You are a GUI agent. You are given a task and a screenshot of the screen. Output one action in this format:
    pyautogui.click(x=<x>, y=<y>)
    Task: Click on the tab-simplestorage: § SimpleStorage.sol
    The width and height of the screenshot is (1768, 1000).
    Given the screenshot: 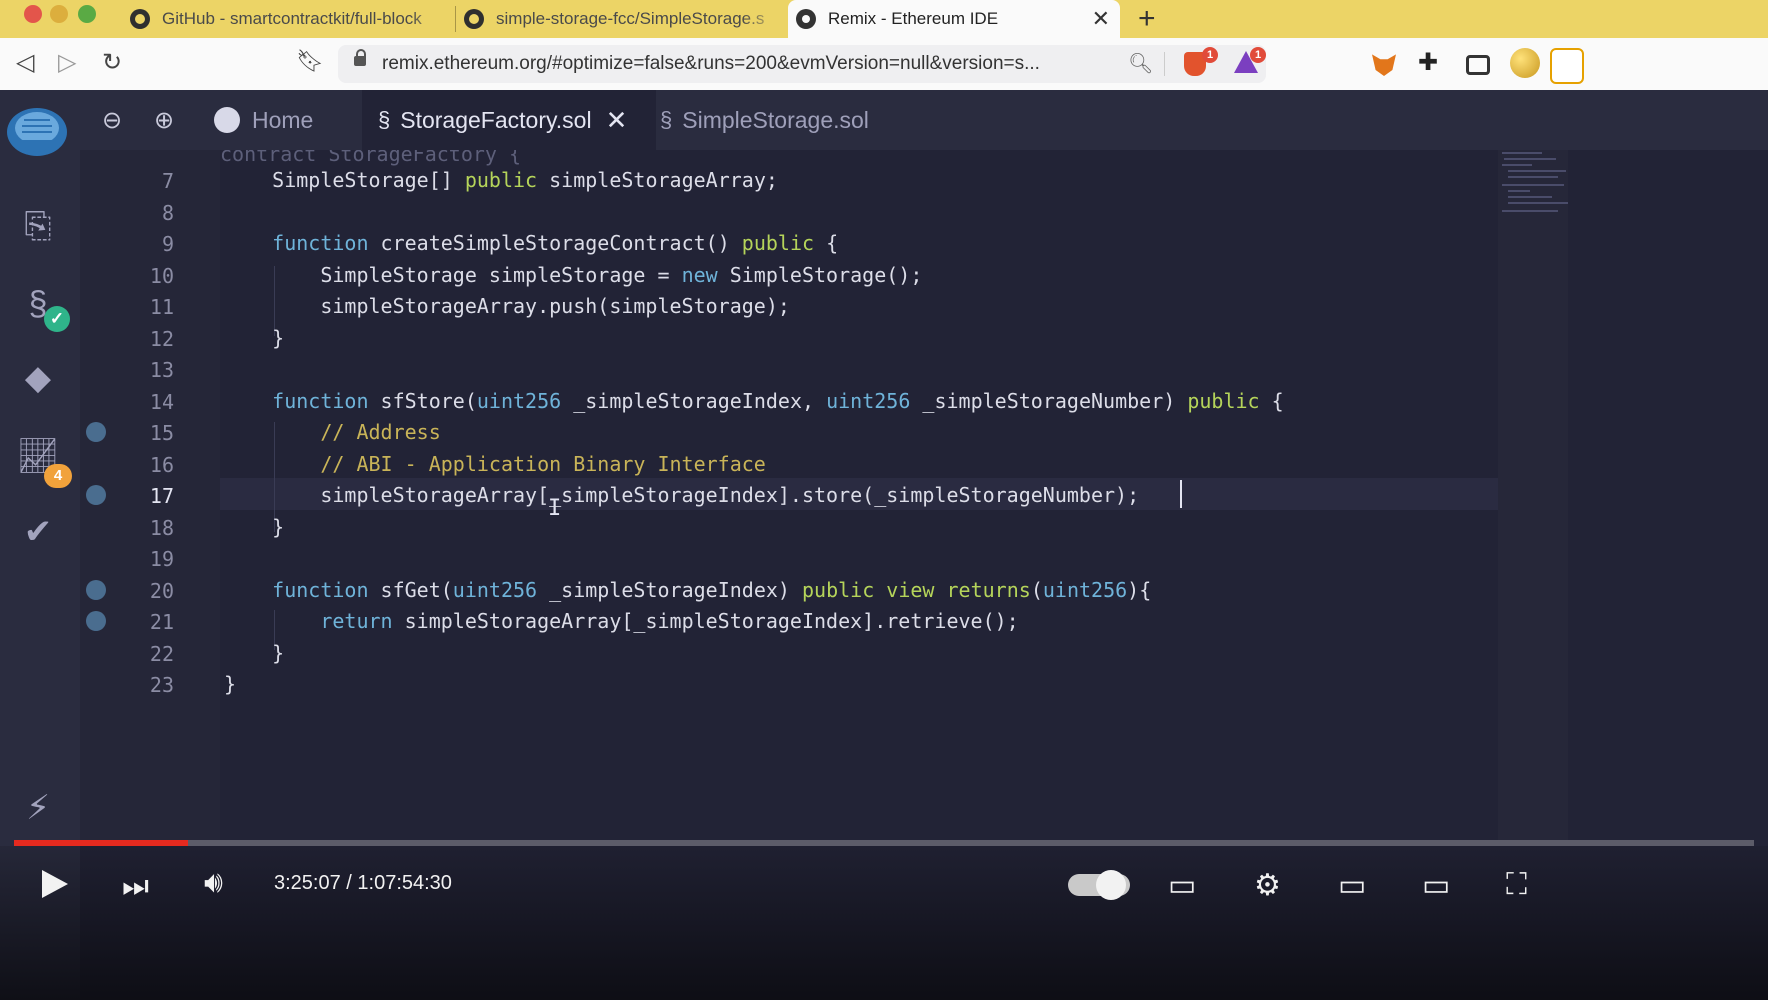 What is the action you would take?
    pyautogui.click(x=780, y=120)
    